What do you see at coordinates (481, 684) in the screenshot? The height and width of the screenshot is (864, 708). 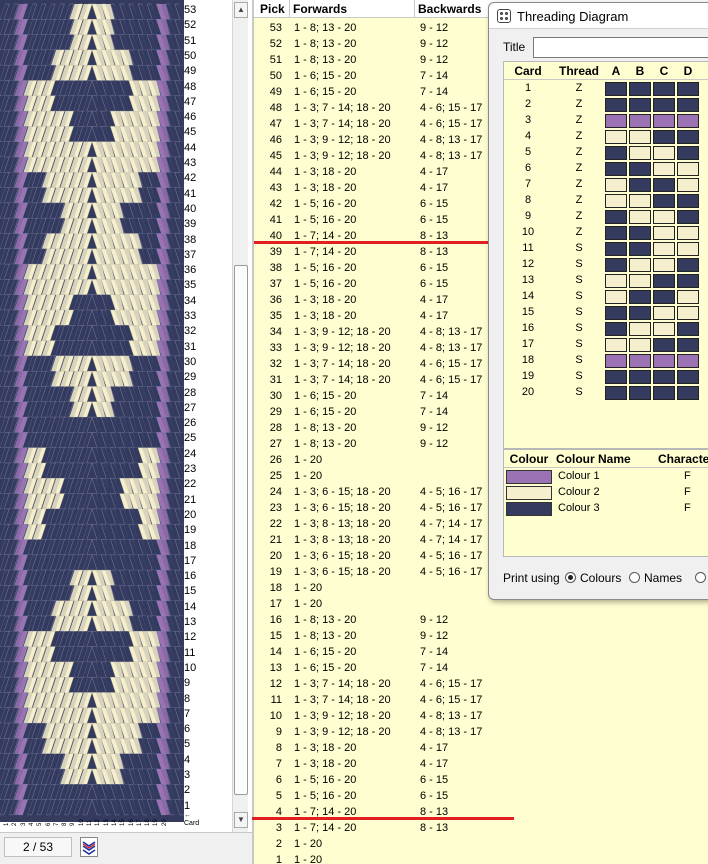 I see `table-row: 12 1 - 3; 7 - 14; 18 - 20 4 - 6; 15 - 17` at bounding box center [481, 684].